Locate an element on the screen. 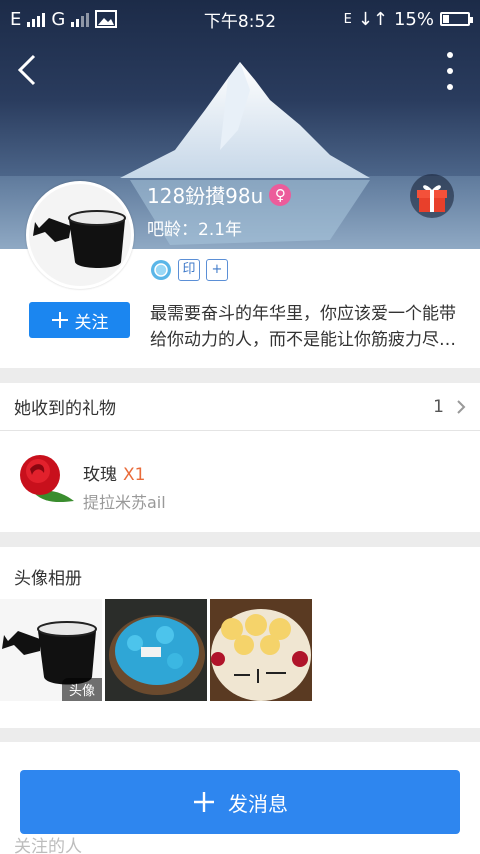  send-message-label: 发消息 is located at coordinates (258, 803).